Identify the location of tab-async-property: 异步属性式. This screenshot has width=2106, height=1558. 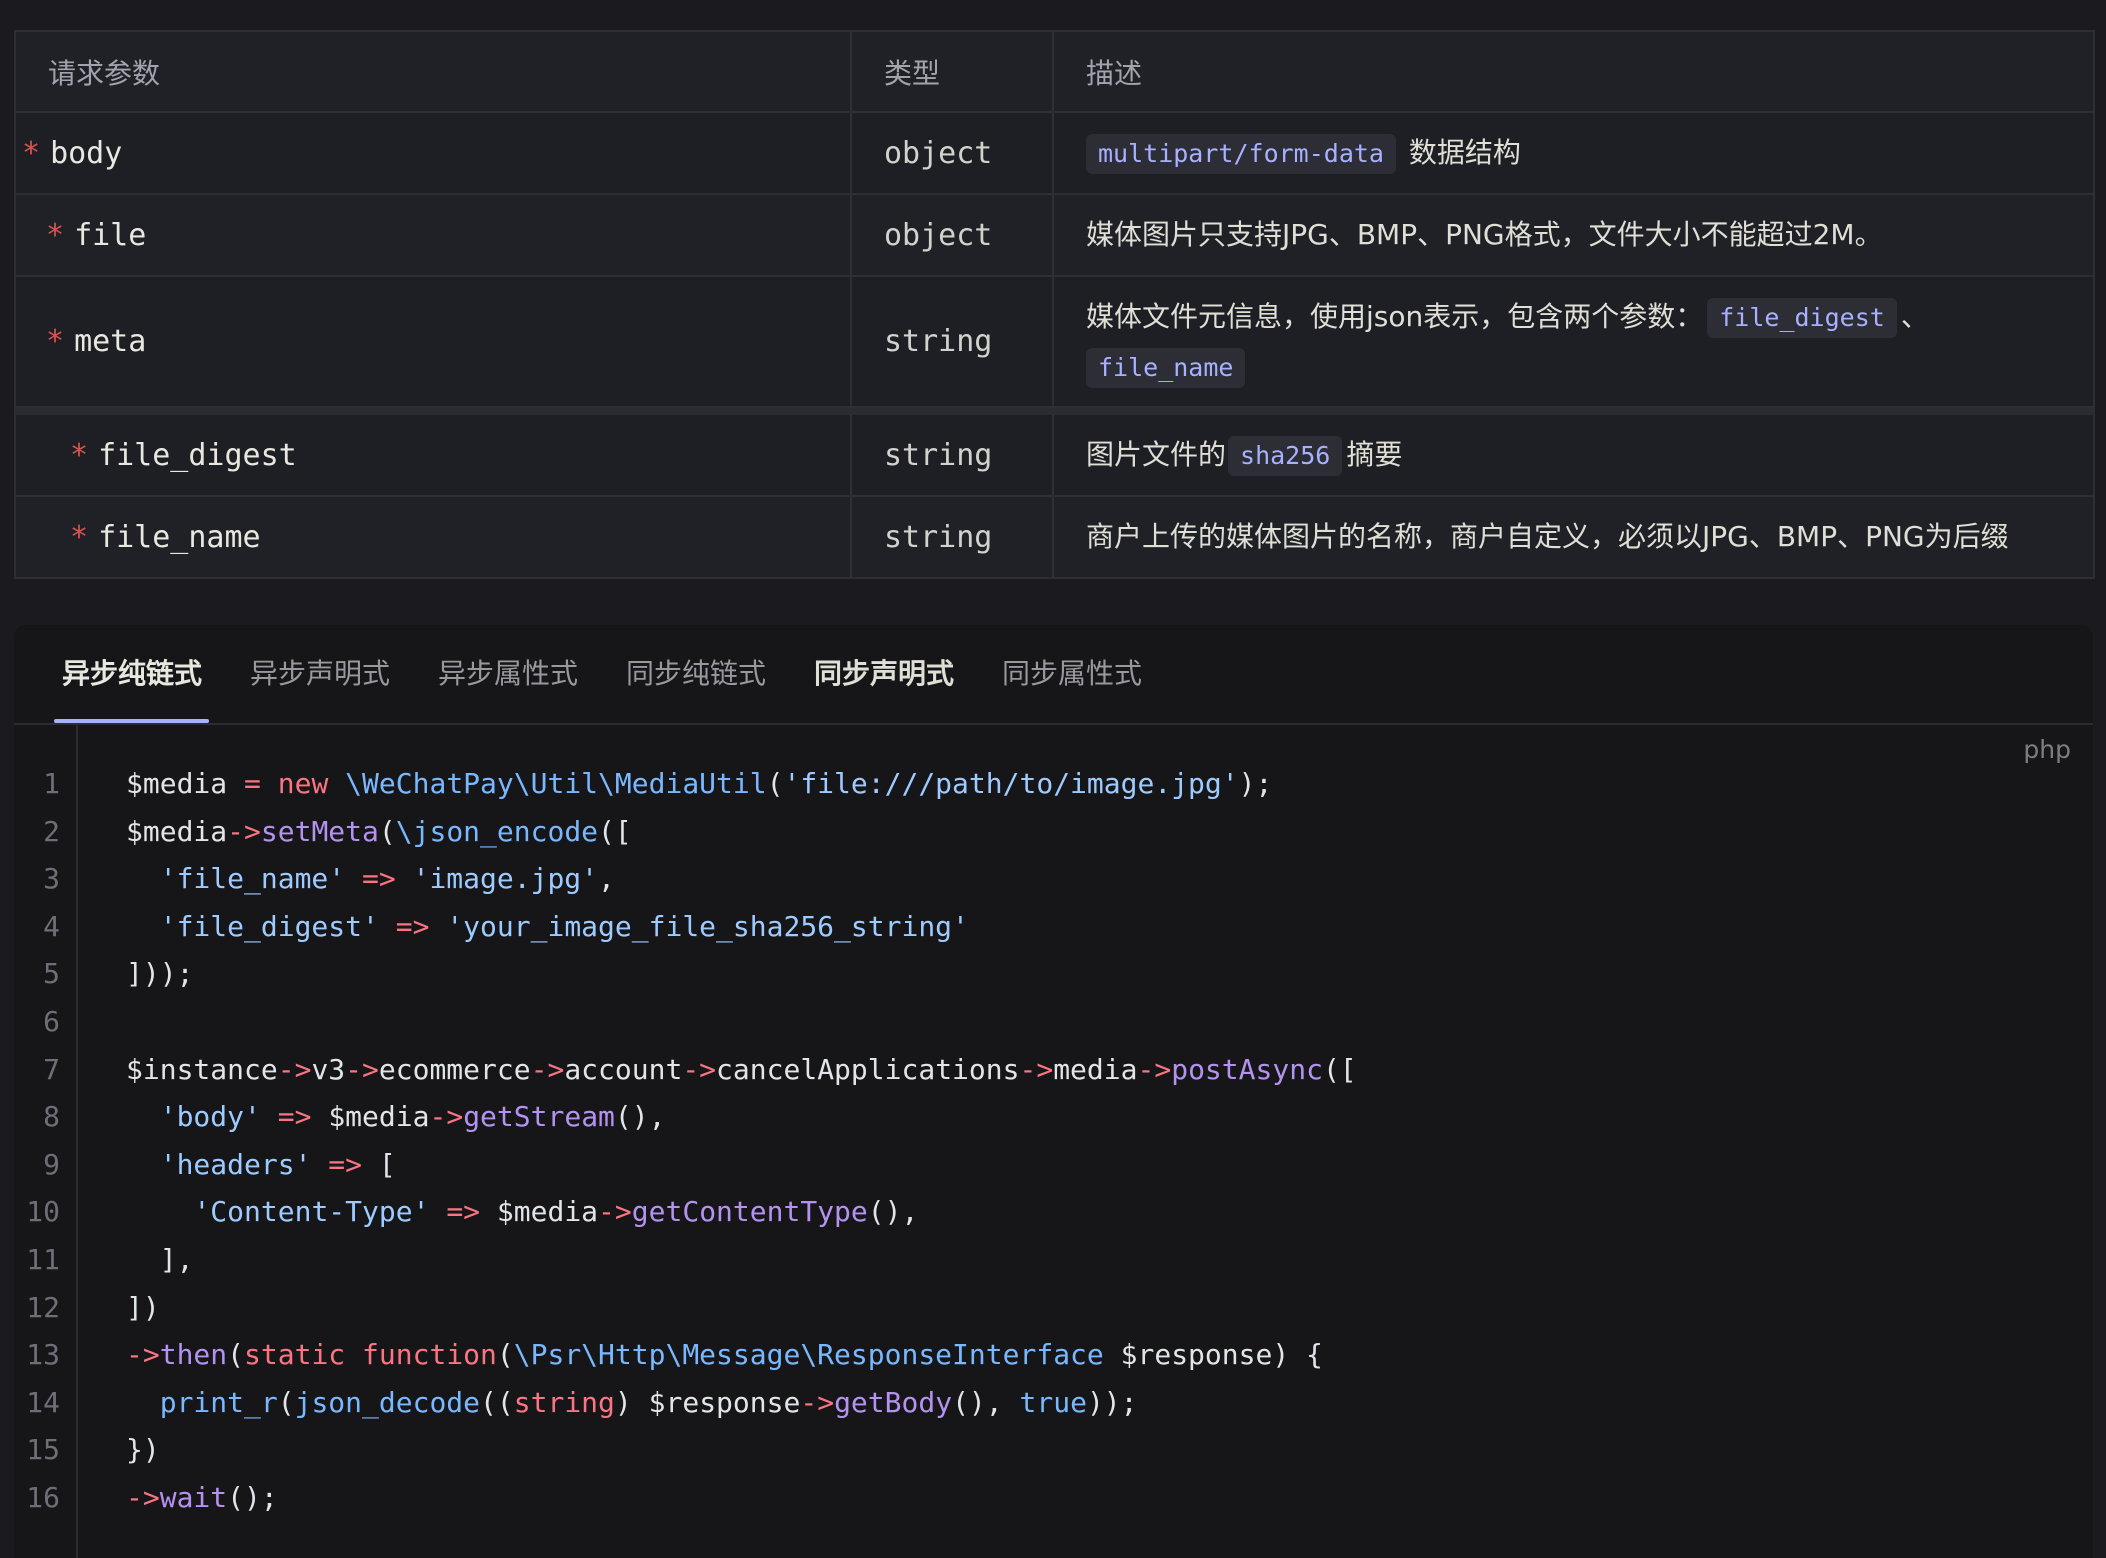
(508, 674).